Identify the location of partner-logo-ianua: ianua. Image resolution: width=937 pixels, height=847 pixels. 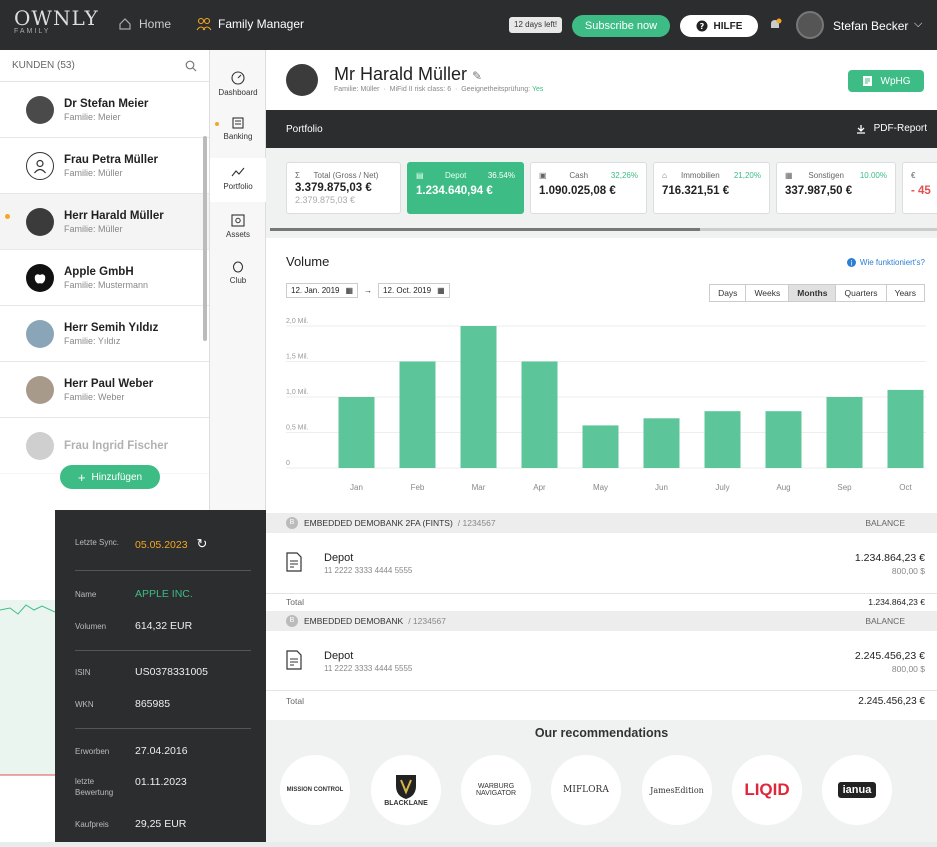
(857, 790).